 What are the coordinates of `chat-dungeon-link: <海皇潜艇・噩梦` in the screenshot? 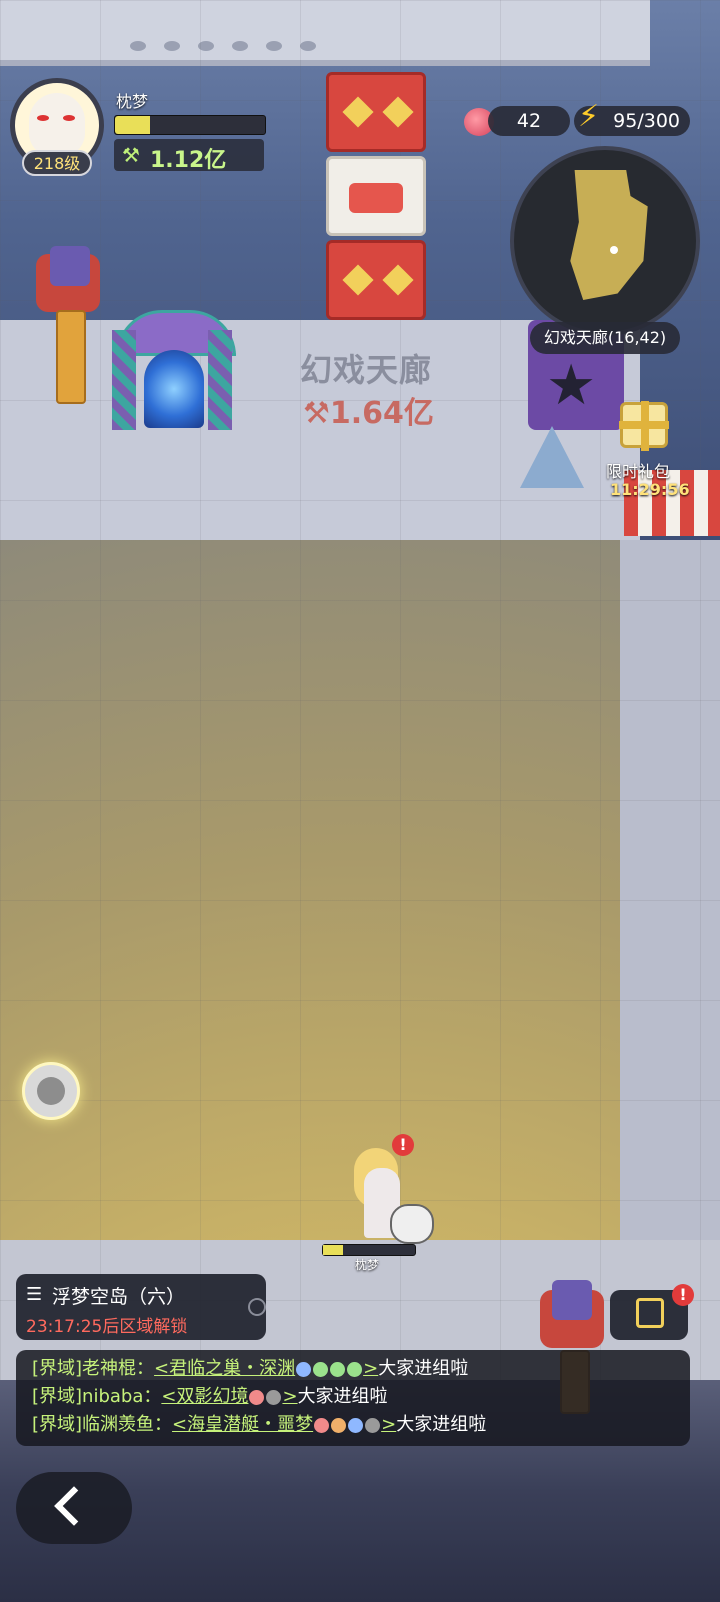 It's located at (242, 1424).